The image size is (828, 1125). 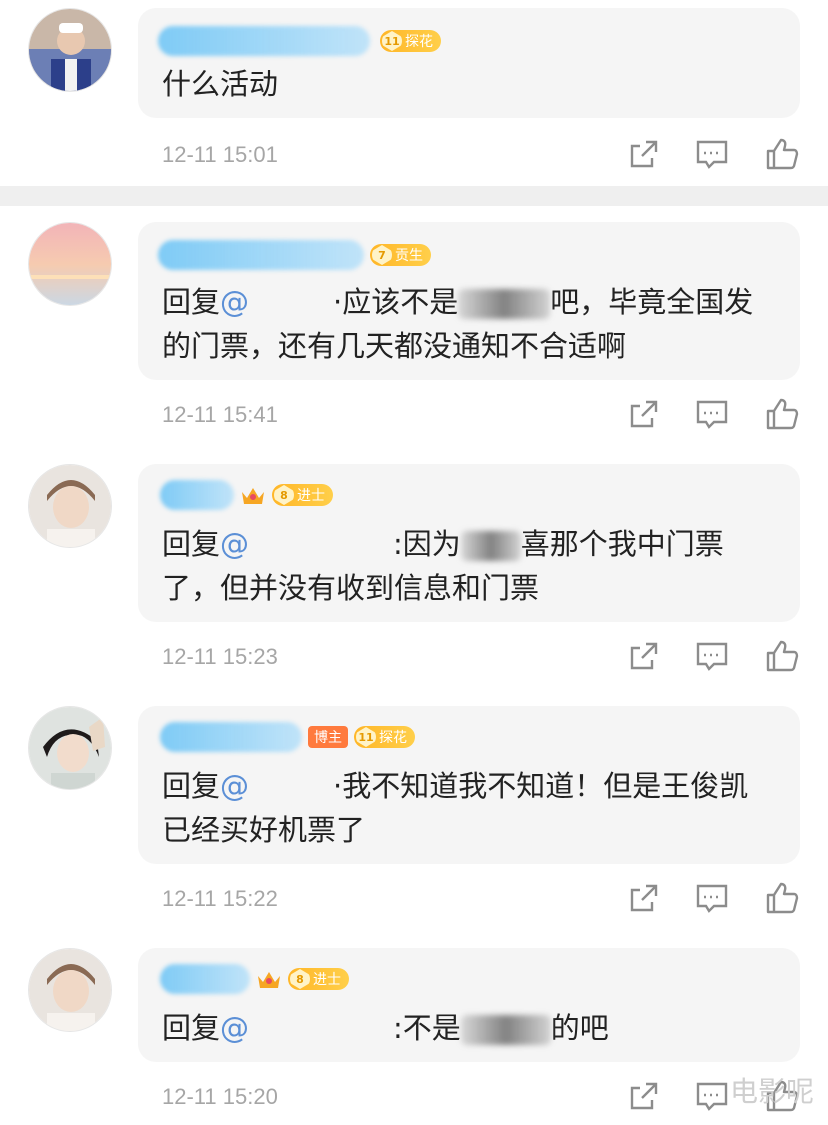 What do you see at coordinates (220, 898) in the screenshot?
I see `timestamp: 12-11 15:22` at bounding box center [220, 898].